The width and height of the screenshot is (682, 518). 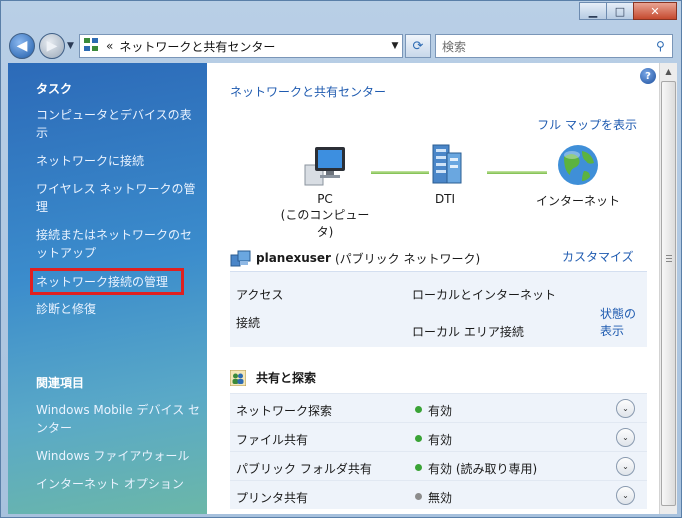 I want to click on pc-sublabel: (このコンピュータ), so click(x=325, y=223).